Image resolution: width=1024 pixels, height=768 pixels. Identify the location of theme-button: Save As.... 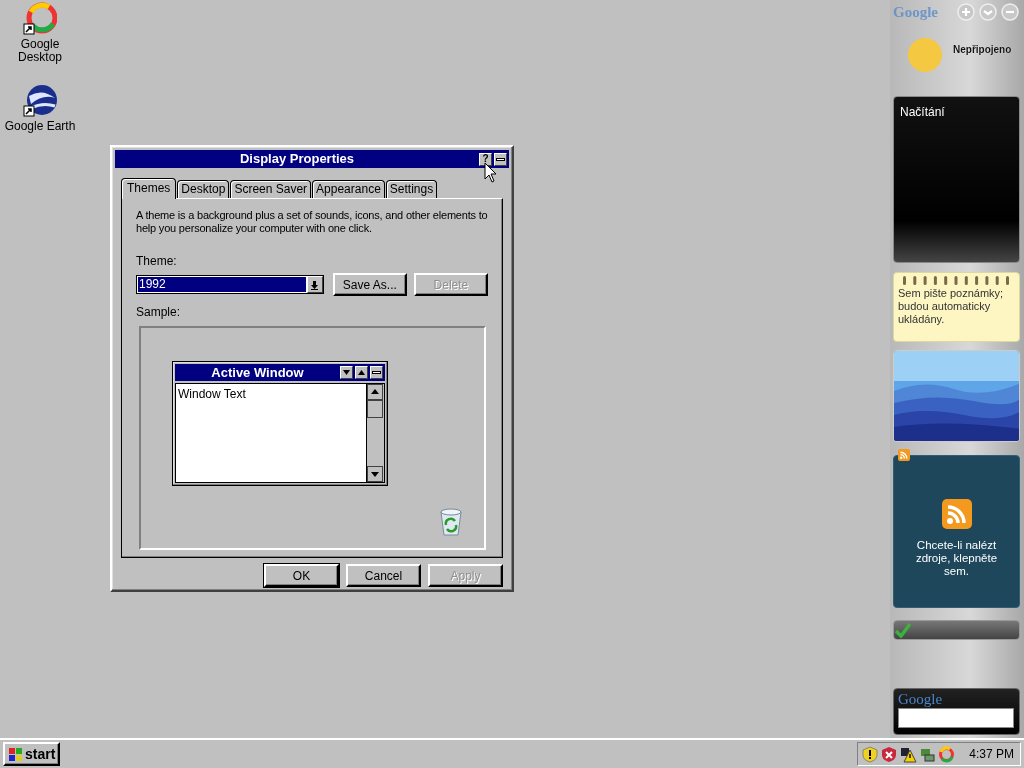
(369, 284).